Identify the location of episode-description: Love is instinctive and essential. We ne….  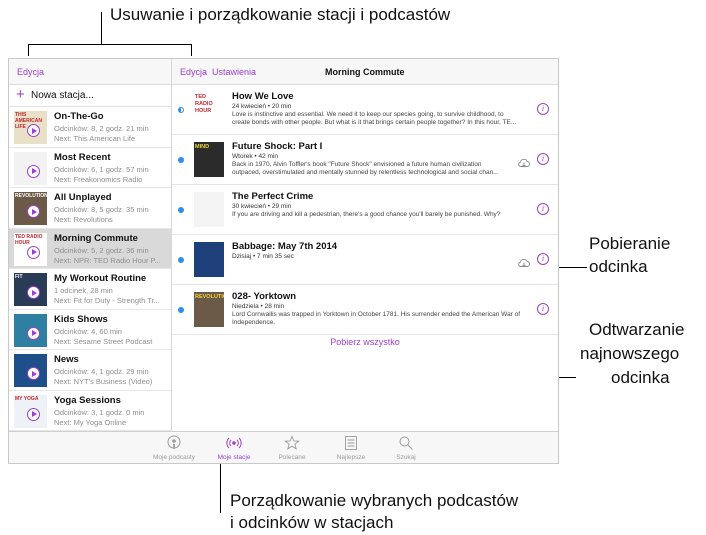
(368, 114).